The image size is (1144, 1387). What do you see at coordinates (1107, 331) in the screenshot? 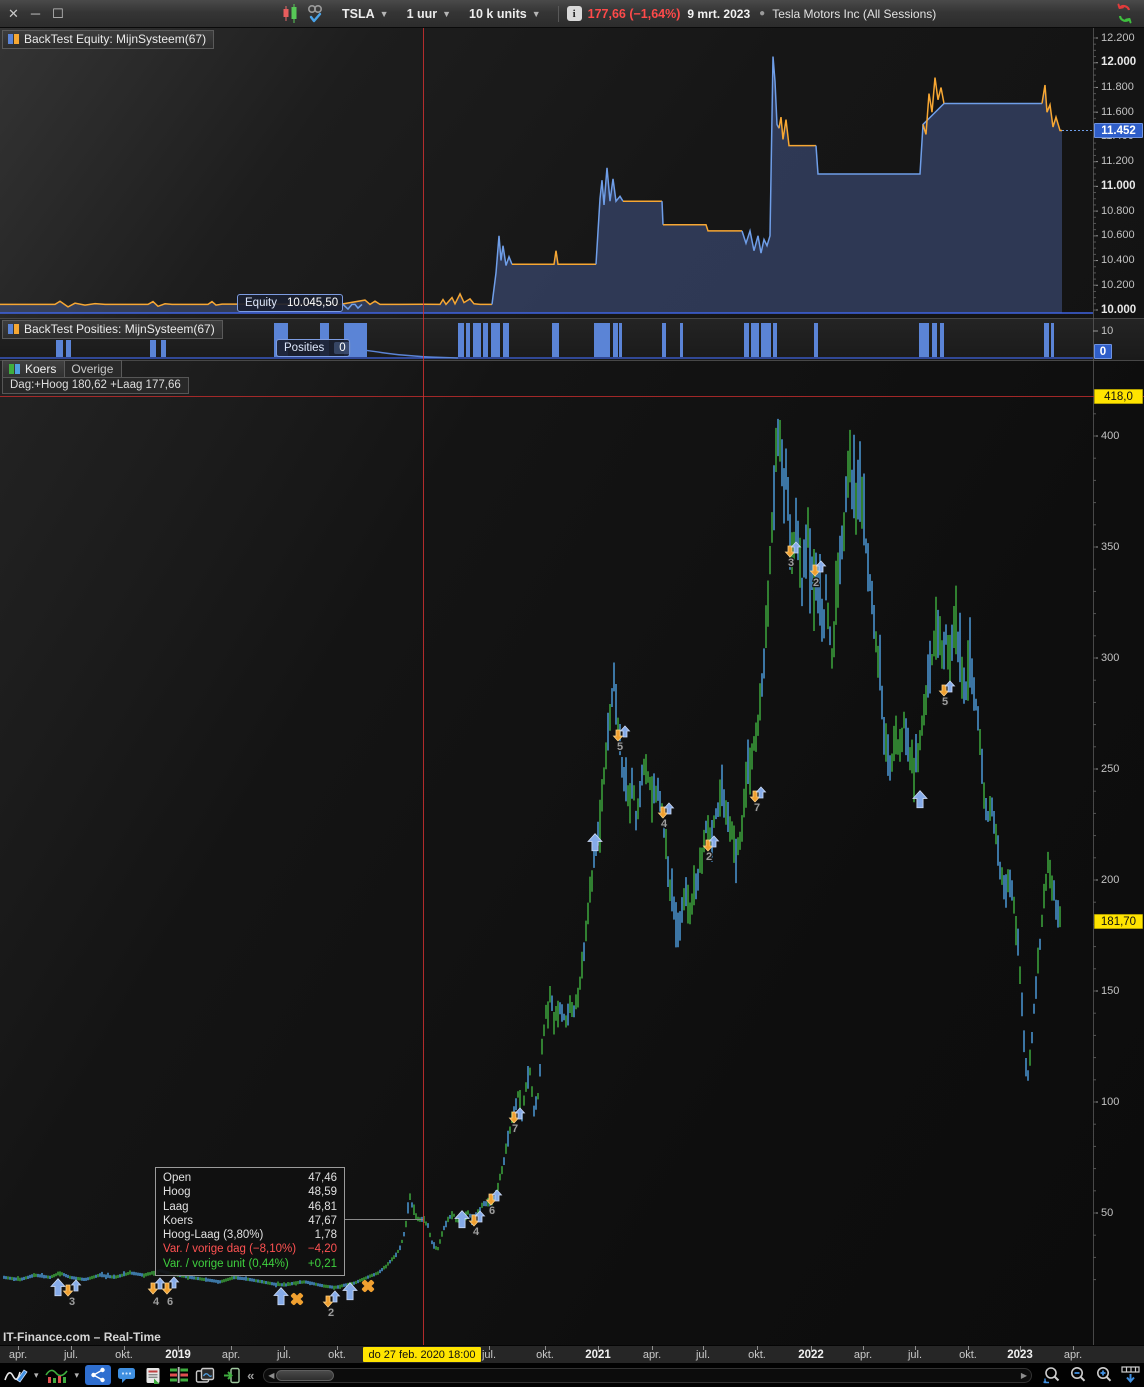
I see `positions-axis-tick: 10` at bounding box center [1107, 331].